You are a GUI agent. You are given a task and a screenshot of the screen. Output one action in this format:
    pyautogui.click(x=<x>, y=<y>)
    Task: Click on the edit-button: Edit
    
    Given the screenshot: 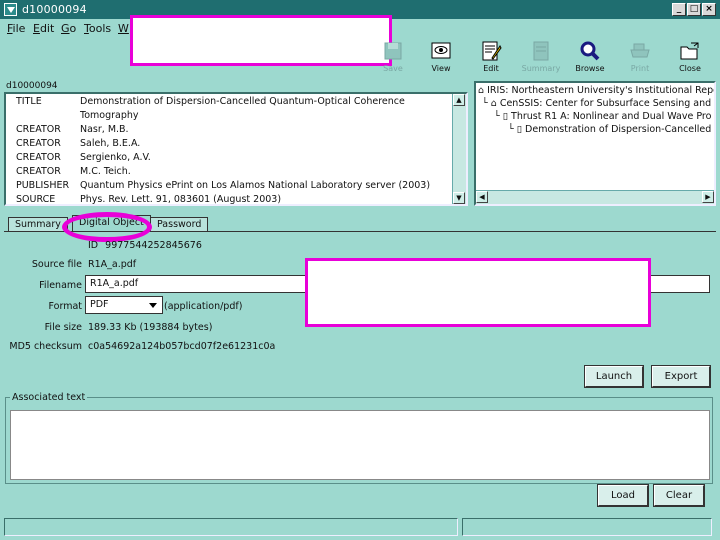 What is the action you would take?
    pyautogui.click(x=491, y=57)
    